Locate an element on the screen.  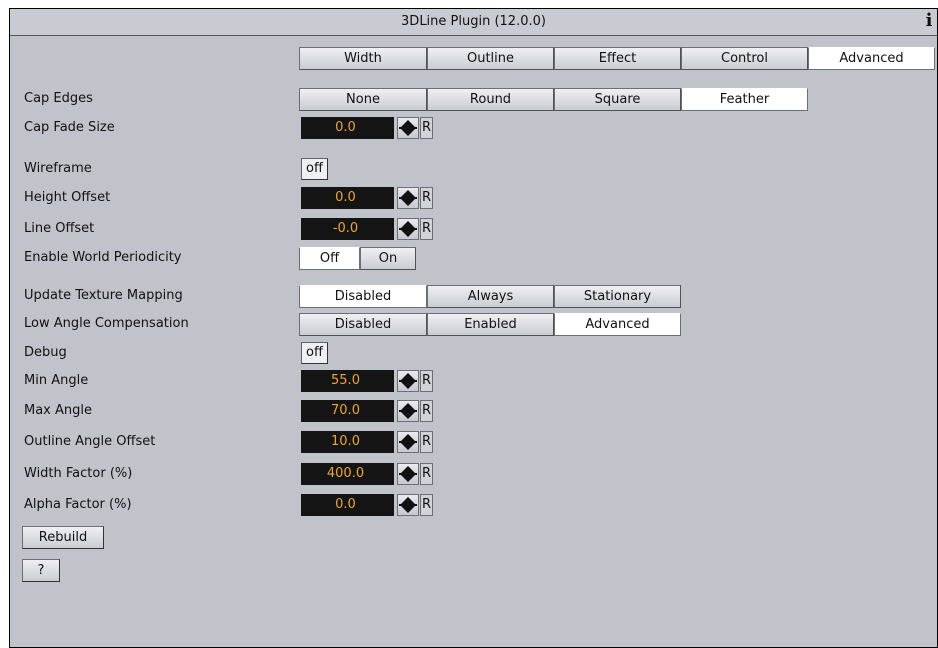
max-angle-control: 70.0 R is located at coordinates (367, 411).